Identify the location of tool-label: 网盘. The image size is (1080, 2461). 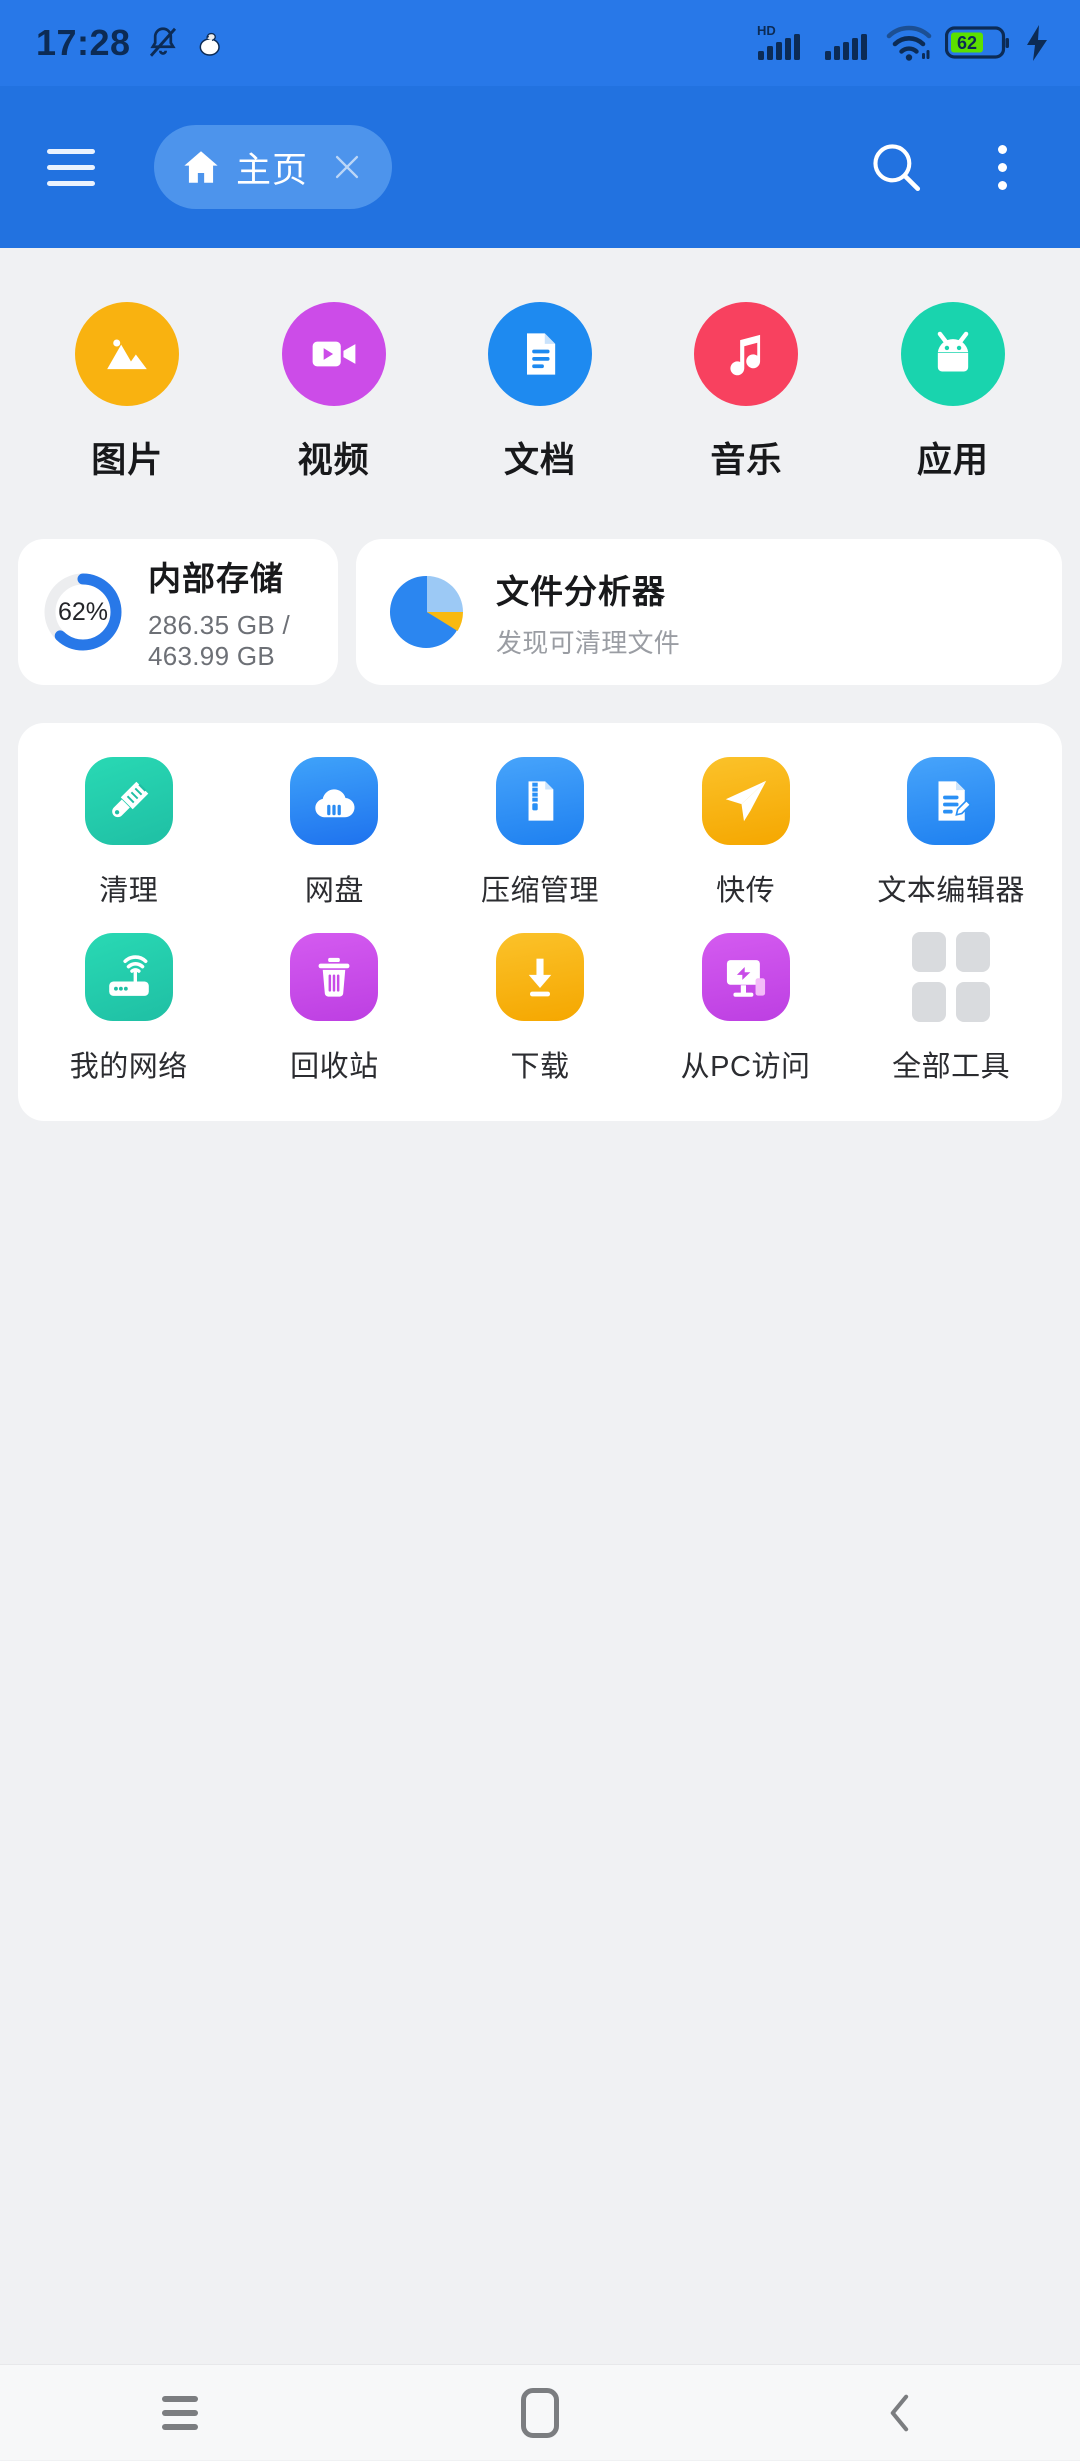
(334, 888).